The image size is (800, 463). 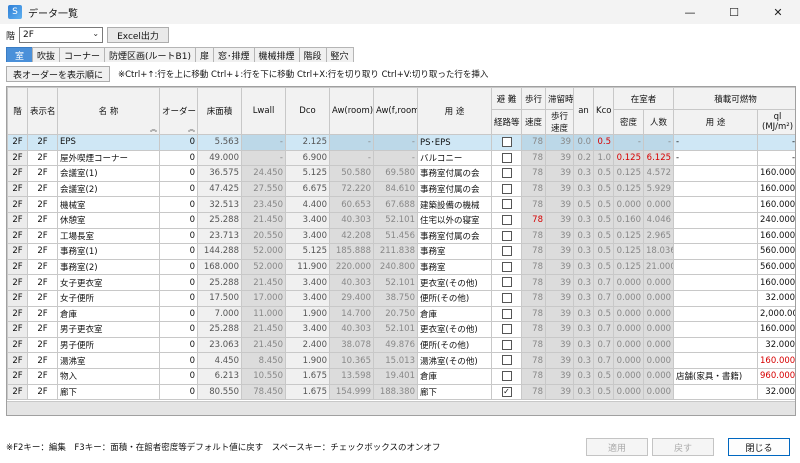 I want to click on cell-density: 0.160, so click(x=628, y=220).